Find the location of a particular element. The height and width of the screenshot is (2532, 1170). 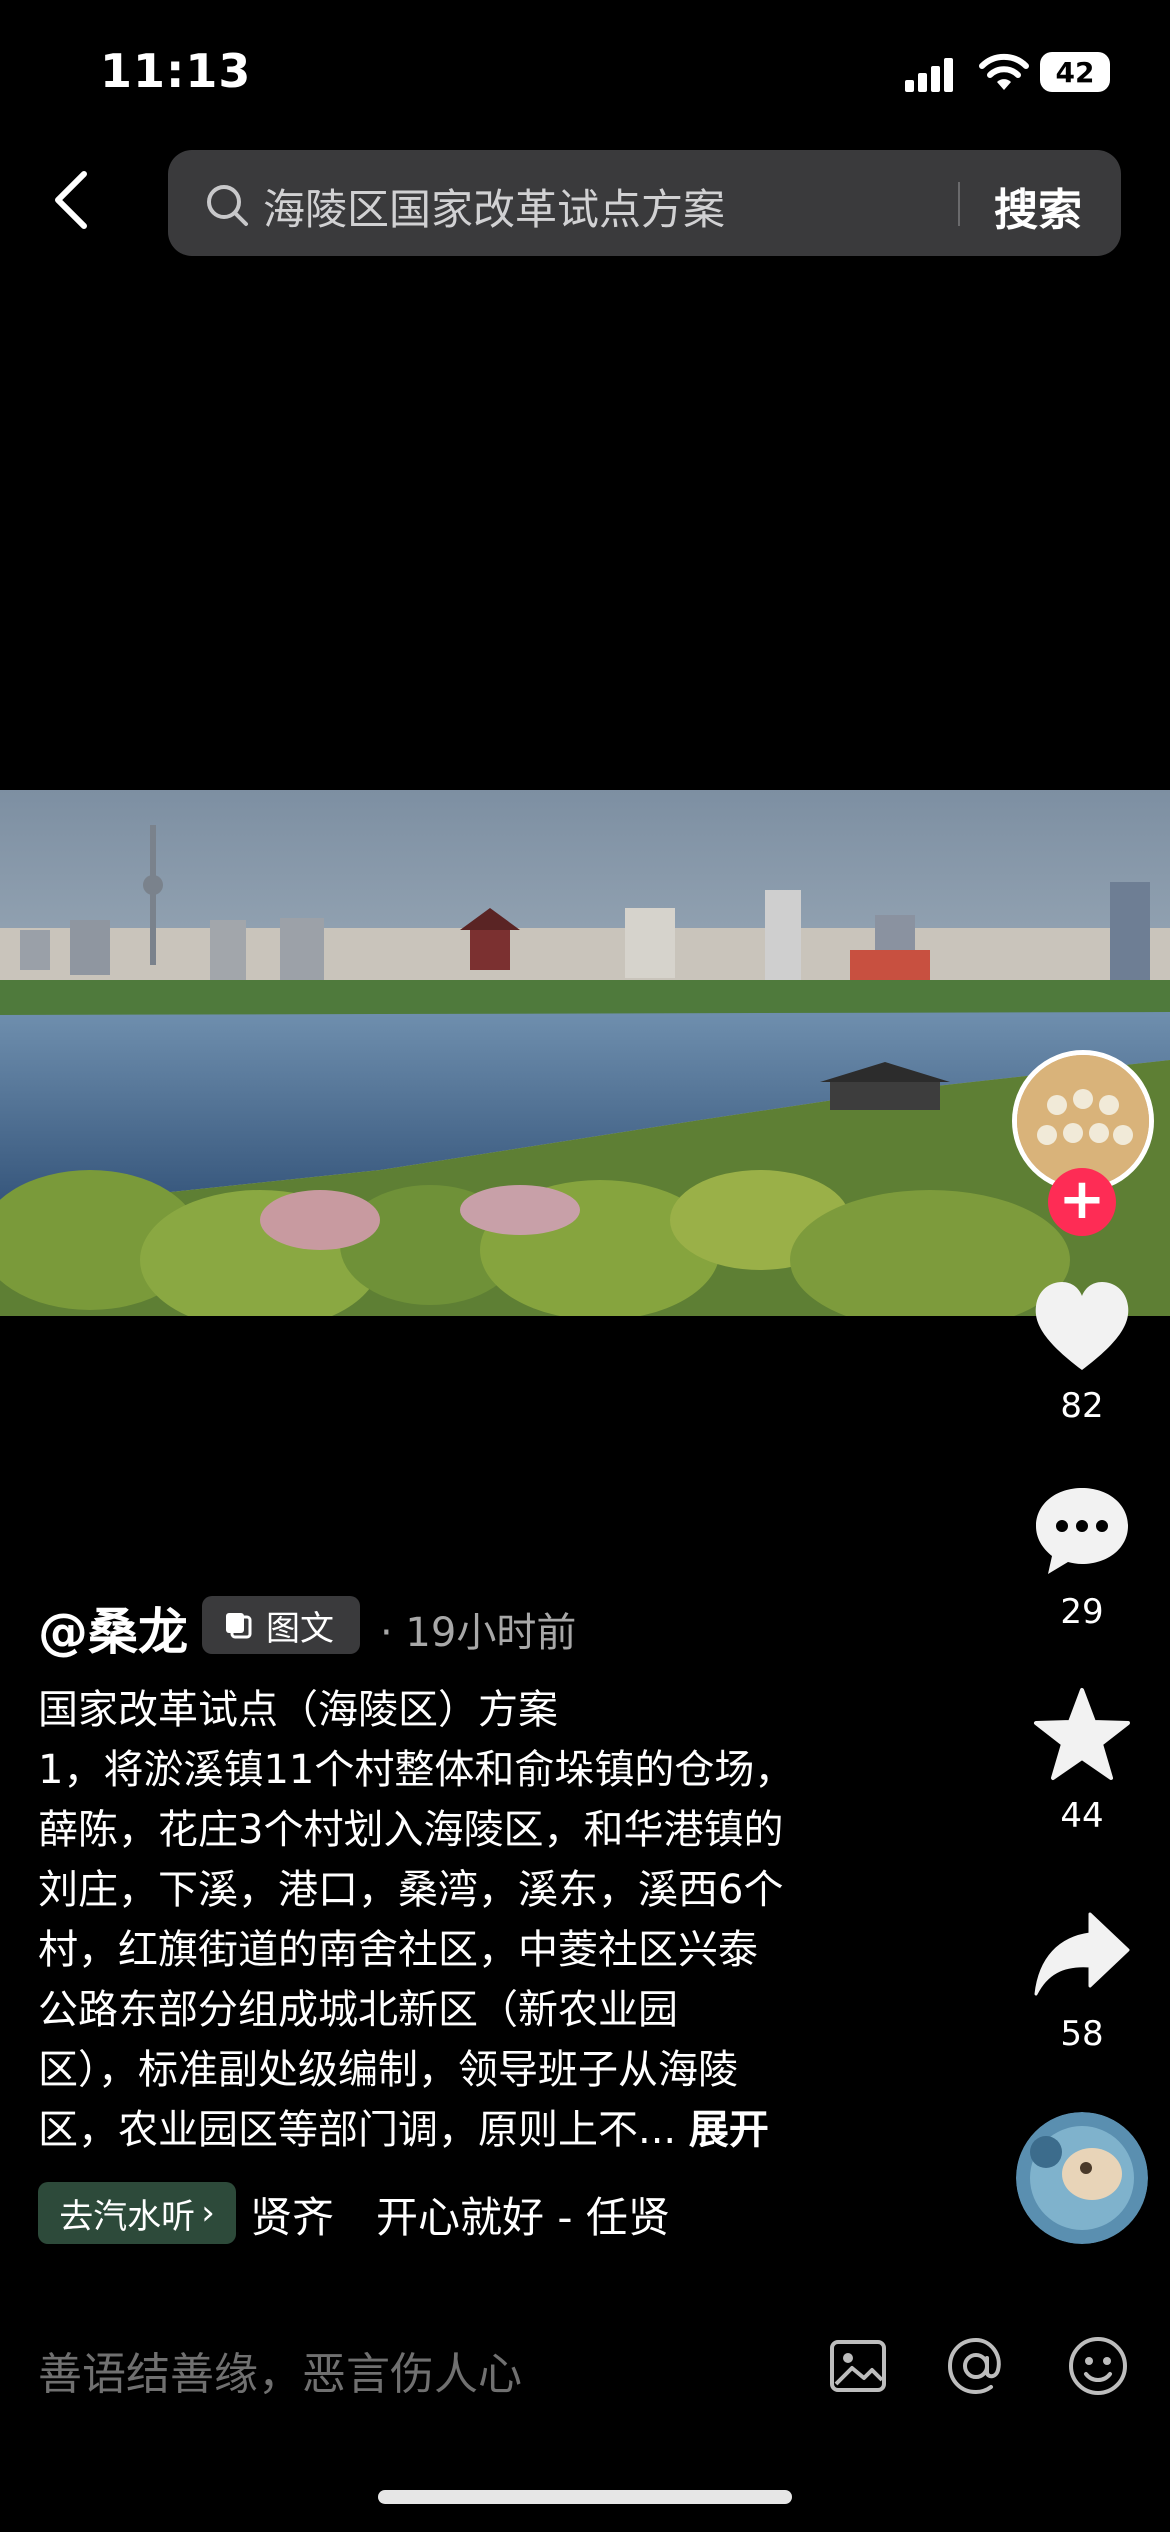

emoji-icon is located at coordinates (1098, 2366).